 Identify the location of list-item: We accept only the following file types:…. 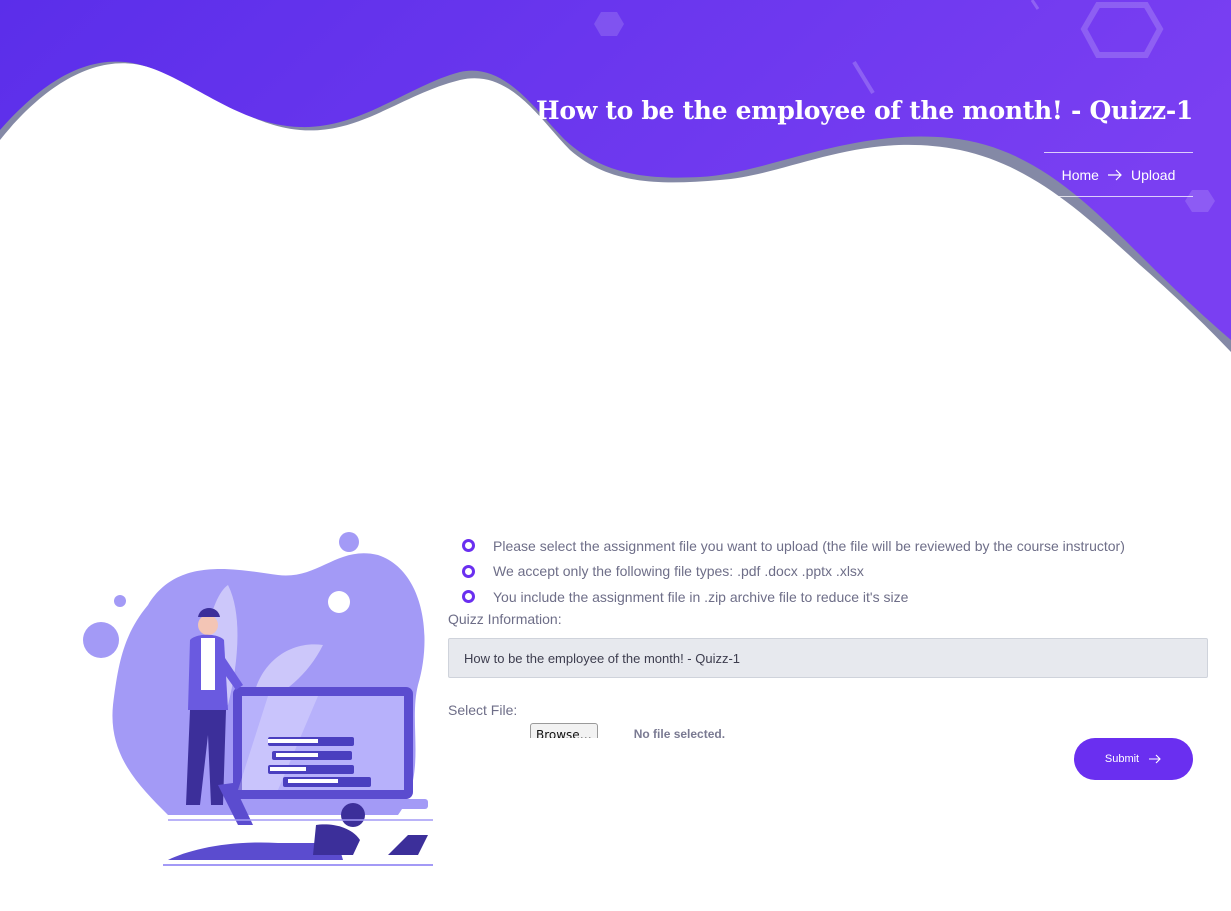
(793, 572).